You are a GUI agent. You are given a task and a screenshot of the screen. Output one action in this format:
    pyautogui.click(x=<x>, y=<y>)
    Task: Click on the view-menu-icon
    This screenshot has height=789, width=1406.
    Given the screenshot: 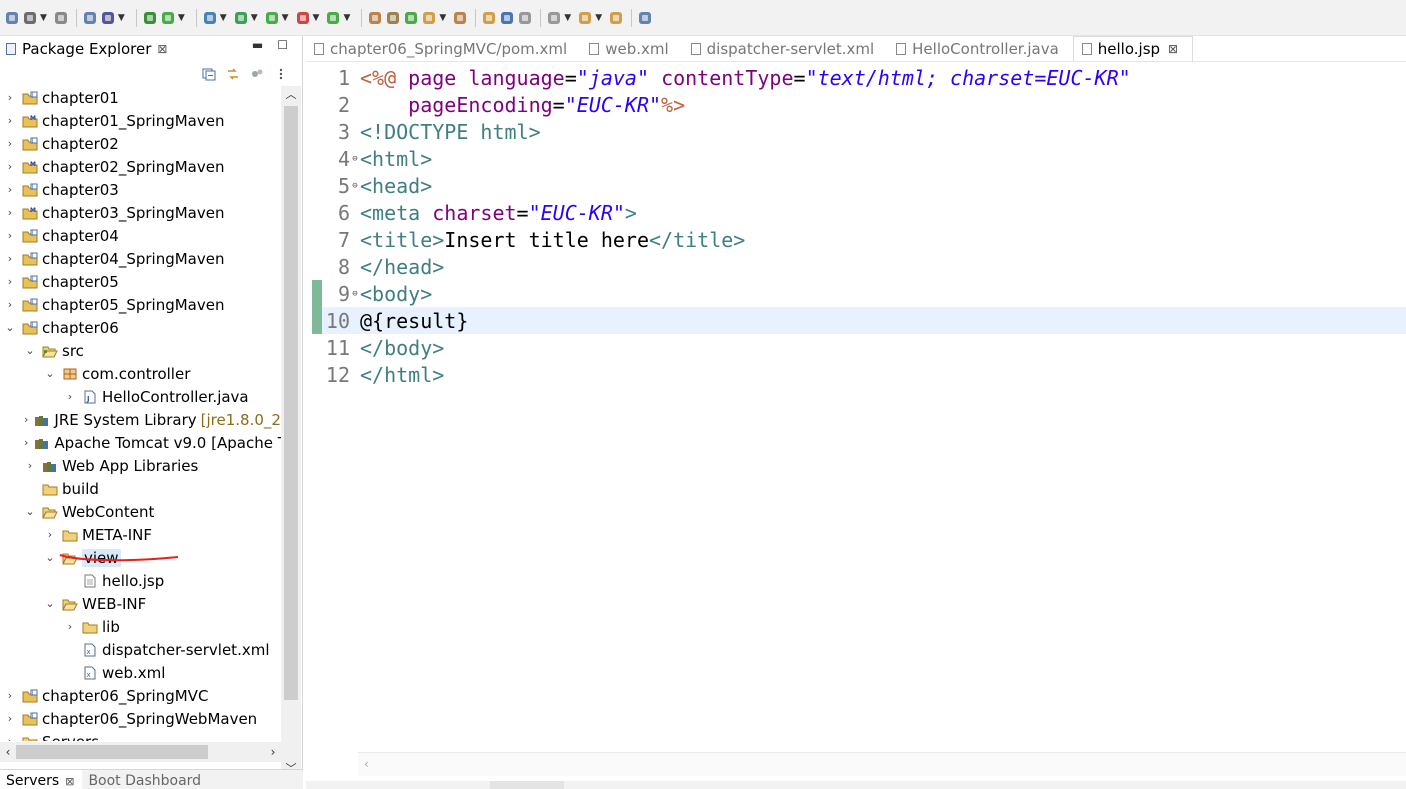 What is the action you would take?
    pyautogui.click(x=281, y=74)
    